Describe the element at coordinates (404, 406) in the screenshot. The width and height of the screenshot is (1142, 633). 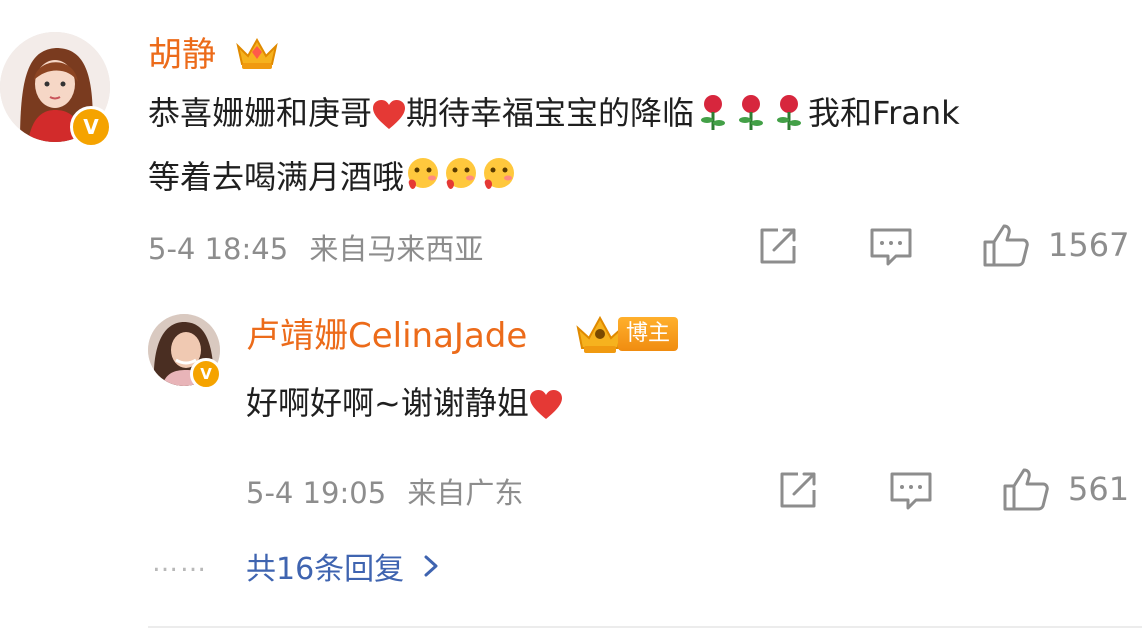
I see `reply-text: 好啊好啊~谢谢静姐` at that location.